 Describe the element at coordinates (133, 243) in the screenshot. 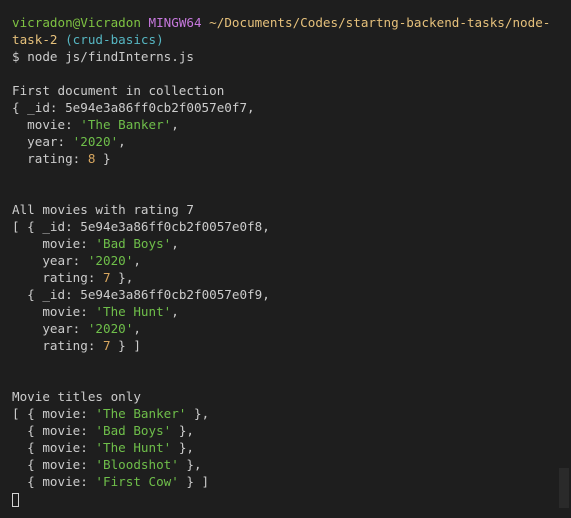

I see `movie-value: 'Bad Boys'` at that location.